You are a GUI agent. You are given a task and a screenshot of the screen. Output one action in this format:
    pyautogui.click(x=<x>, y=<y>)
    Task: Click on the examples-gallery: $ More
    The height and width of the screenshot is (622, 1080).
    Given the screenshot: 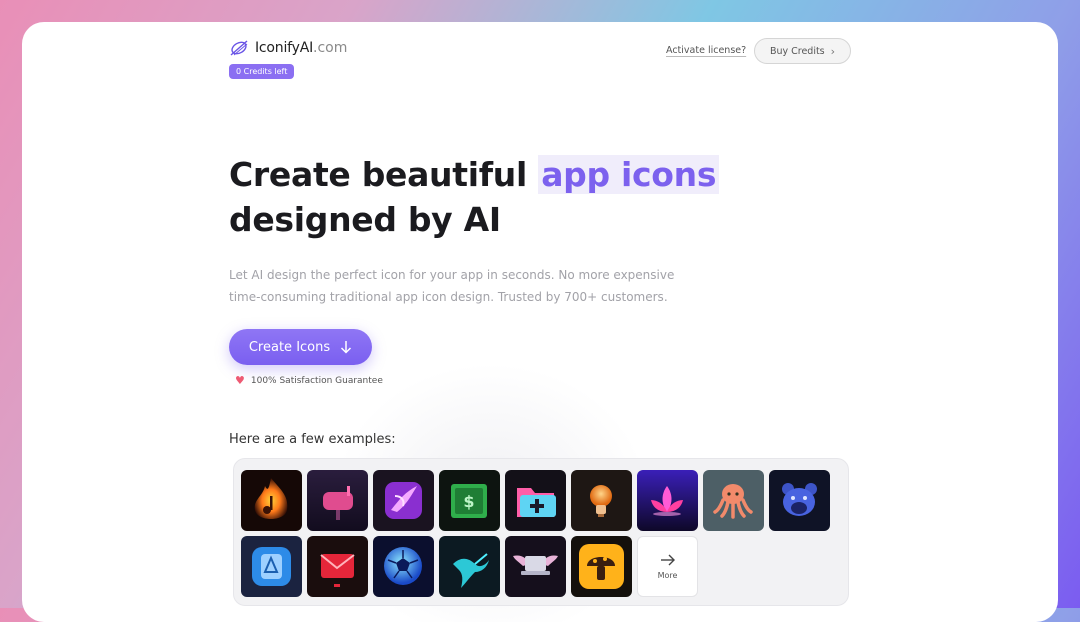 What is the action you would take?
    pyautogui.click(x=541, y=532)
    